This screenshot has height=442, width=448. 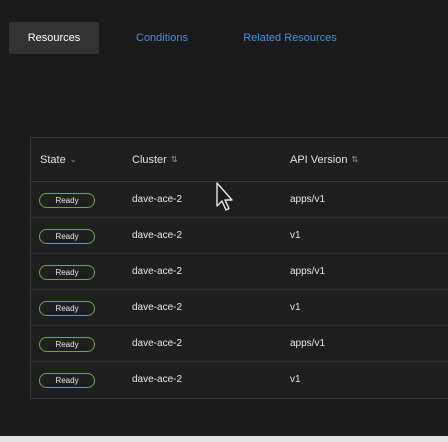 What do you see at coordinates (149, 160) in the screenshot?
I see `column-header-label: Cluster` at bounding box center [149, 160].